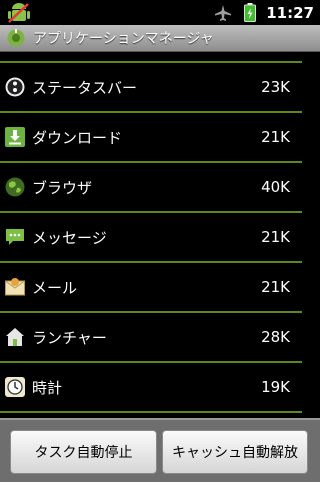 This screenshot has height=482, width=320. What do you see at coordinates (160, 450) in the screenshot?
I see `bottom-action-bar: タスク自動停止 キャッシュ自動解放` at bounding box center [160, 450].